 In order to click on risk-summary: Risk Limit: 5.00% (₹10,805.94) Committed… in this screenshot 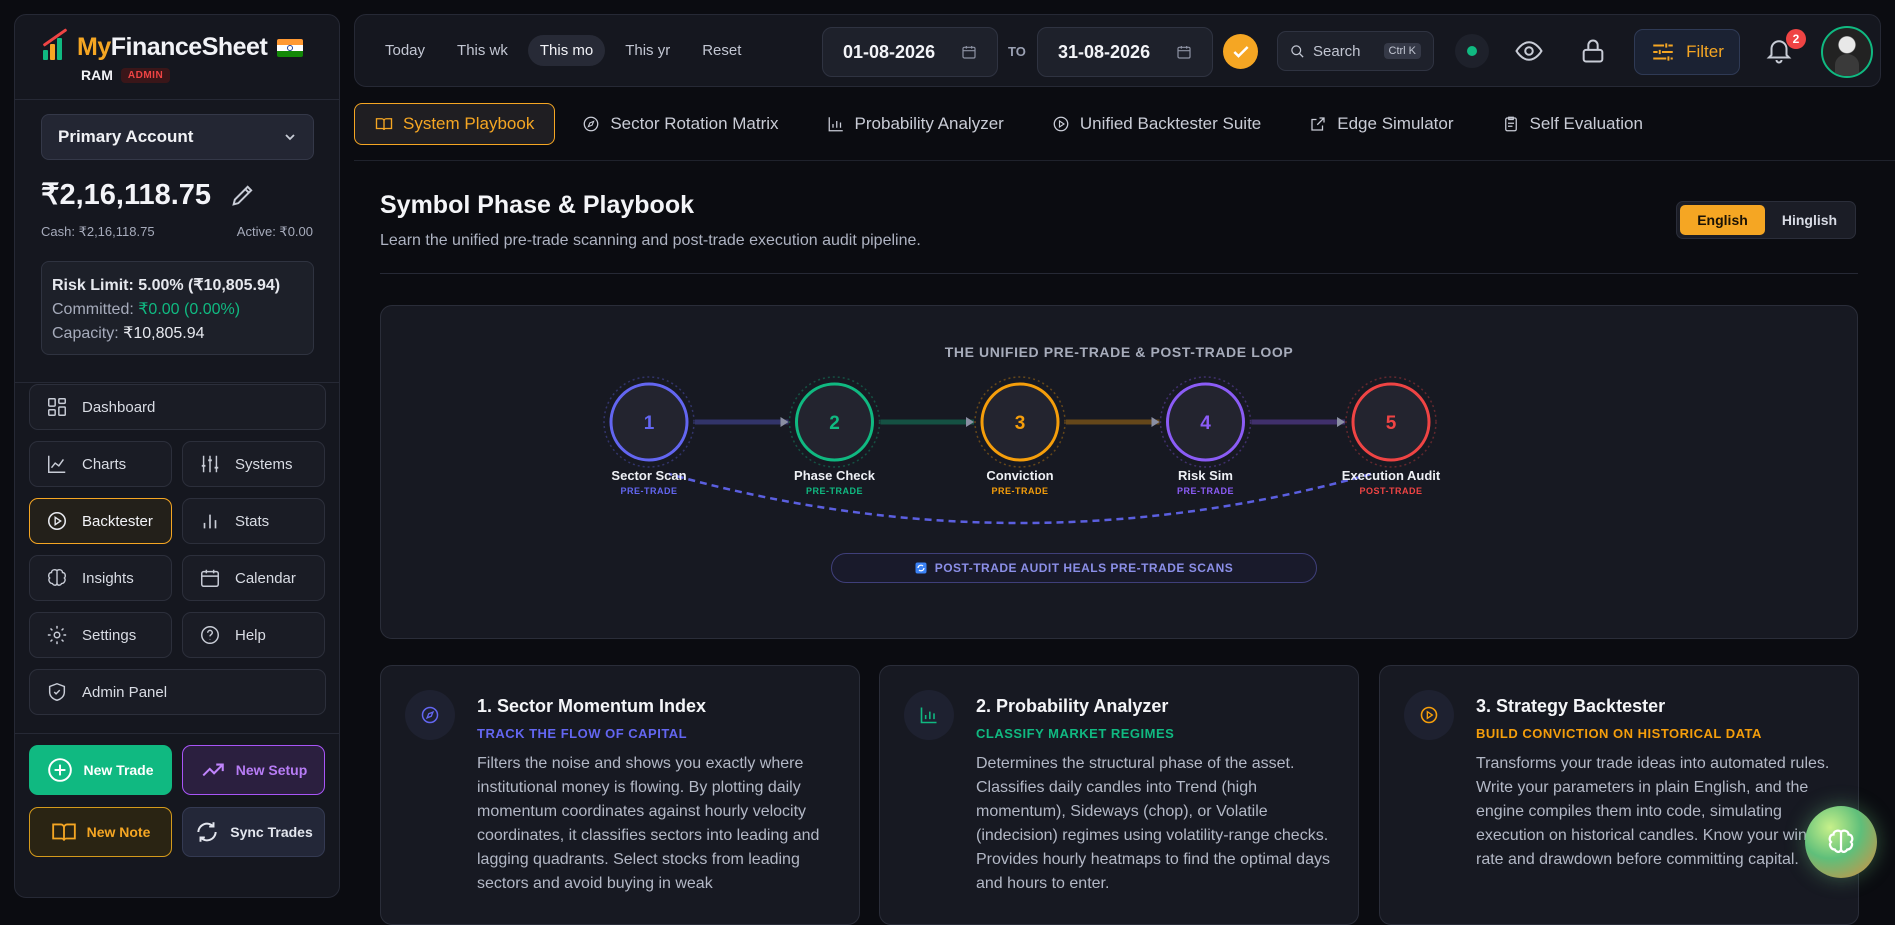, I will do `click(177, 308)`.